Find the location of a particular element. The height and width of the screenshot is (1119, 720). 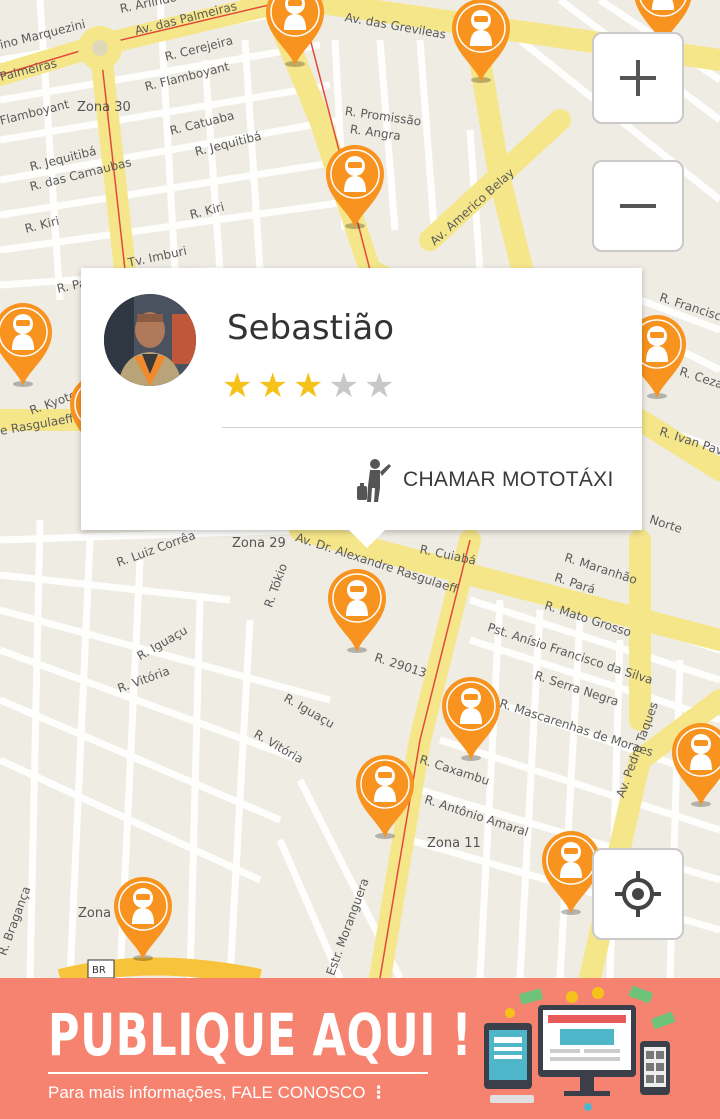

zoom-in-button is located at coordinates (638, 78).